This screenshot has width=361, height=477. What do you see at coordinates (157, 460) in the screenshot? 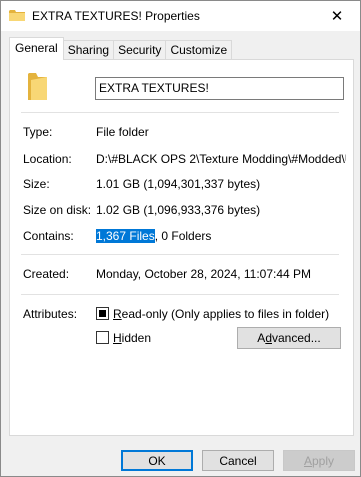
I see `ok-button: OK` at bounding box center [157, 460].